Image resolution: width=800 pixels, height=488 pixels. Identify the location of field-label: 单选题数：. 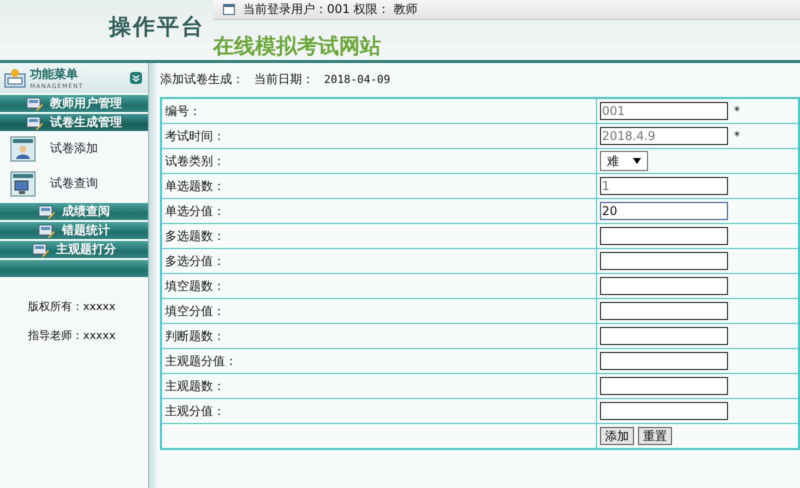
(195, 185).